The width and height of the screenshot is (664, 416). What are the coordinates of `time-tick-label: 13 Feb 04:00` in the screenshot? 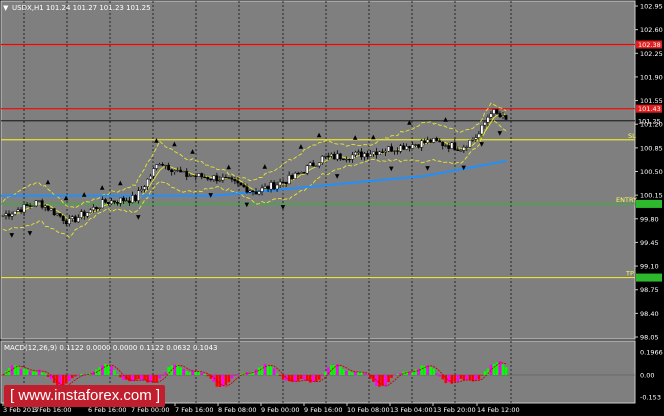 It's located at (411, 410).